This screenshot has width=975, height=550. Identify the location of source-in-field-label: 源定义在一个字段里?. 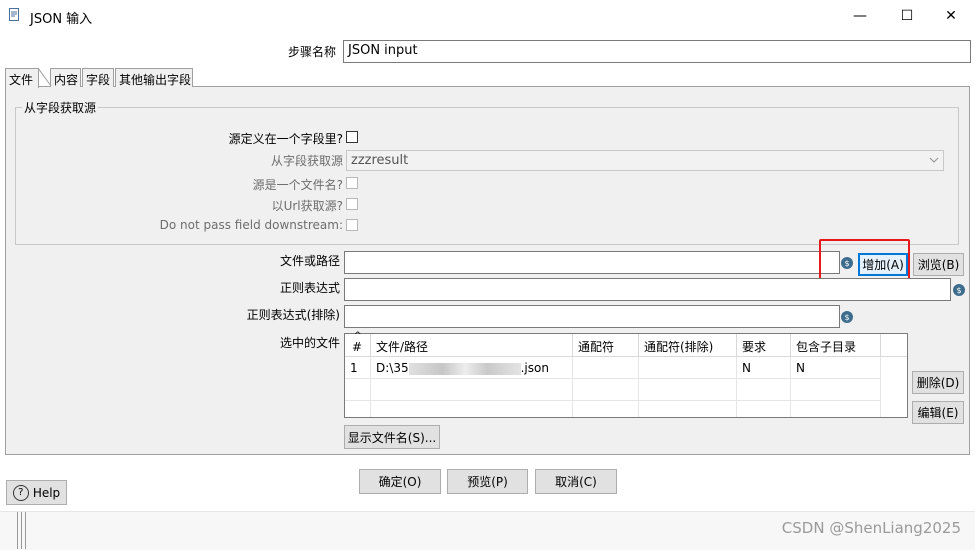
(285, 139).